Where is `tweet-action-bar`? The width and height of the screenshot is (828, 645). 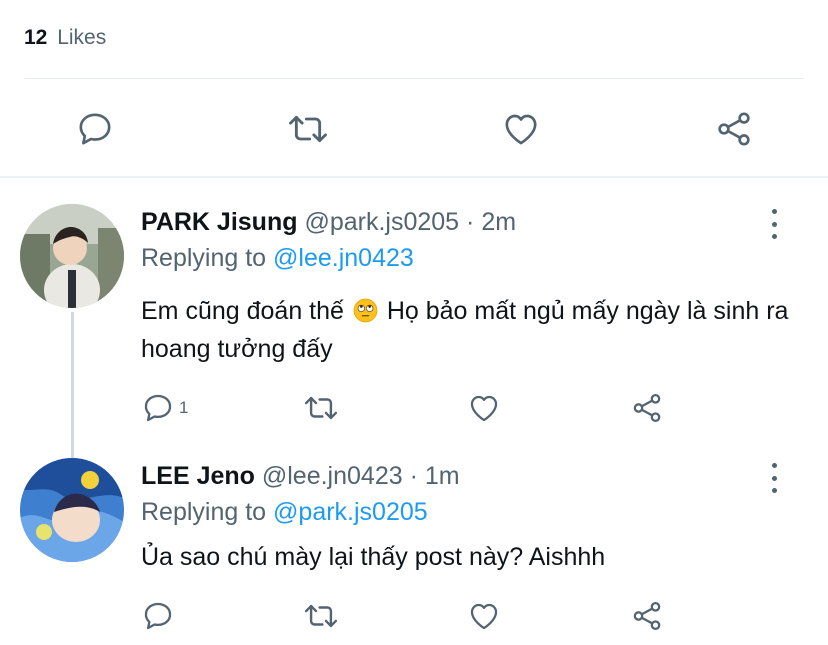
tweet-action-bar is located at coordinates (414, 129).